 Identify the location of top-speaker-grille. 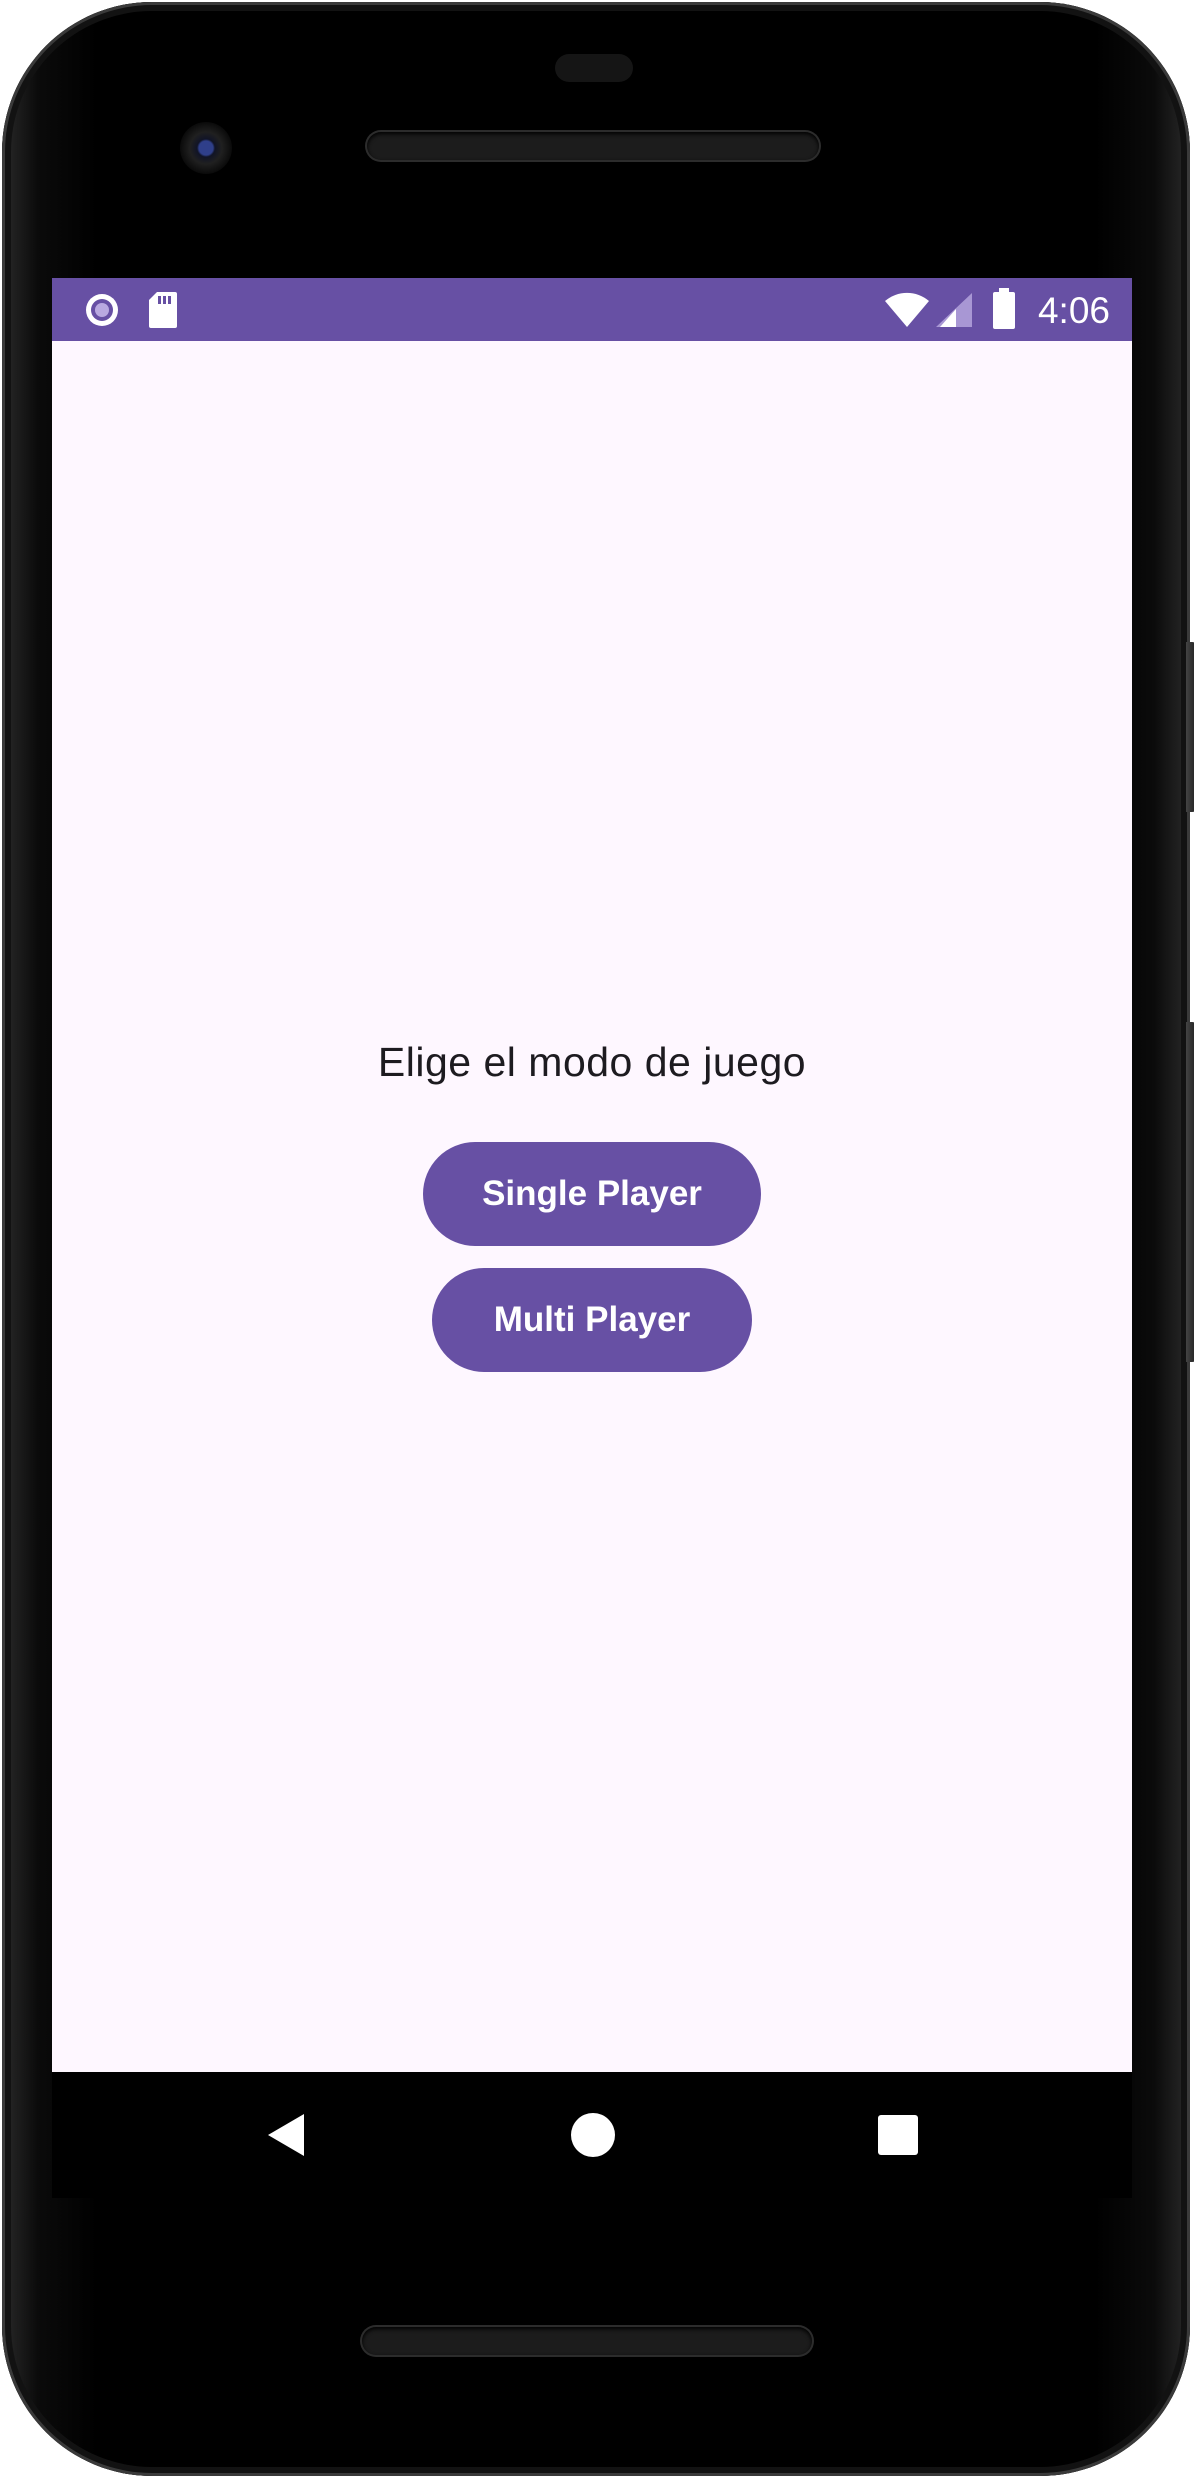
(593, 146).